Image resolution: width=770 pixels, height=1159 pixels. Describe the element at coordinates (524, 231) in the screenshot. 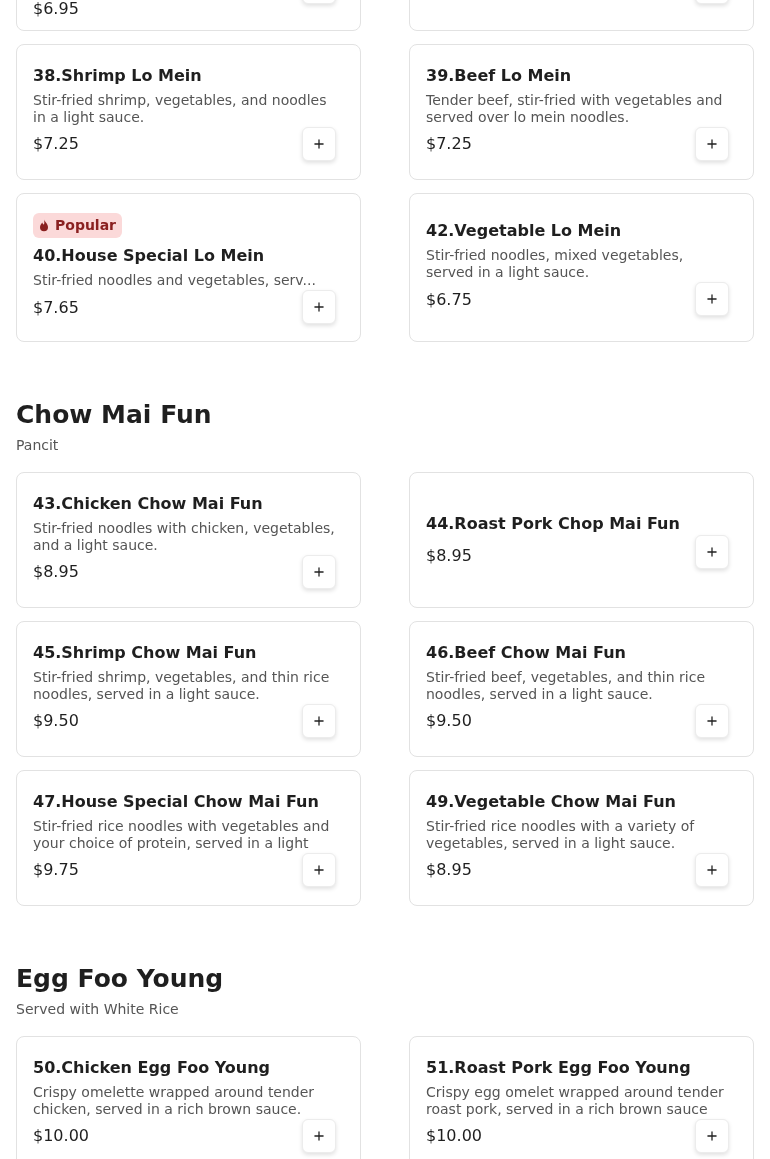

I see `dish-name: 42.Vegetable Lo Mein` at that location.